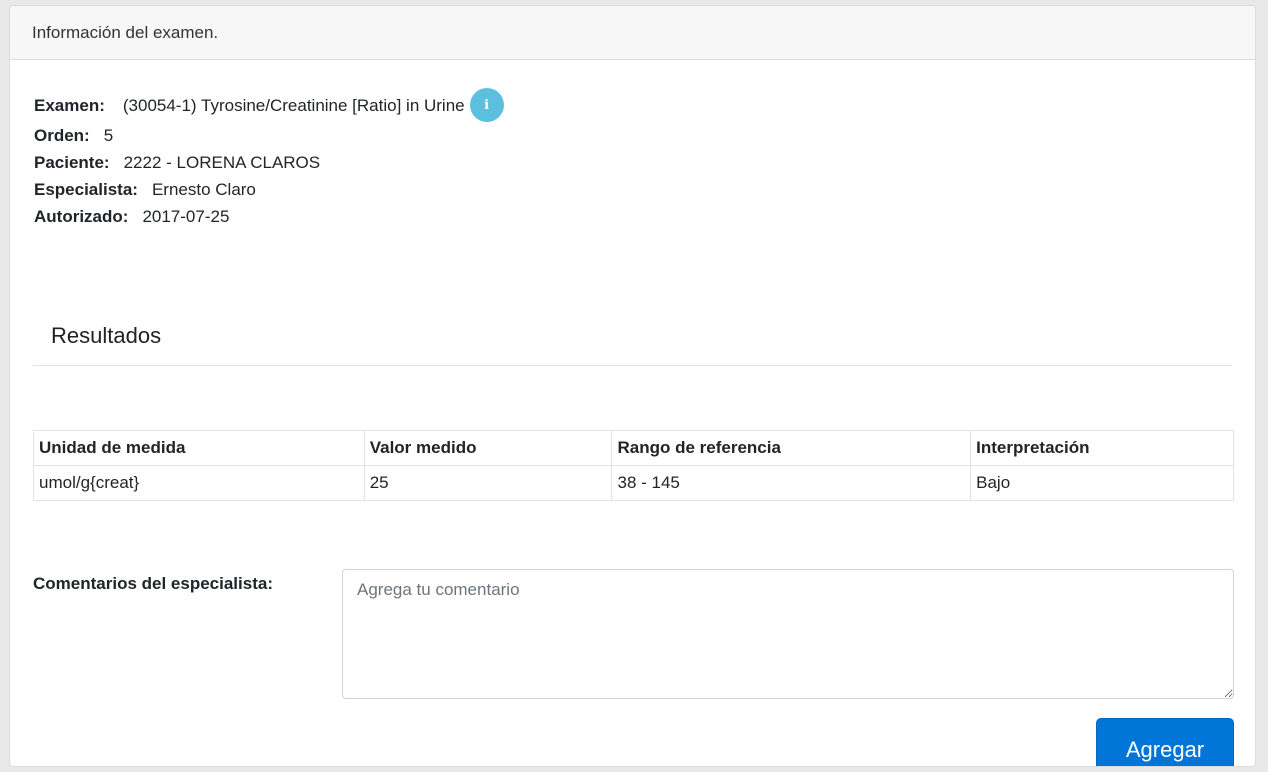 The height and width of the screenshot is (772, 1268). Describe the element at coordinates (1165, 742) in the screenshot. I see `add-button: Agregar` at that location.